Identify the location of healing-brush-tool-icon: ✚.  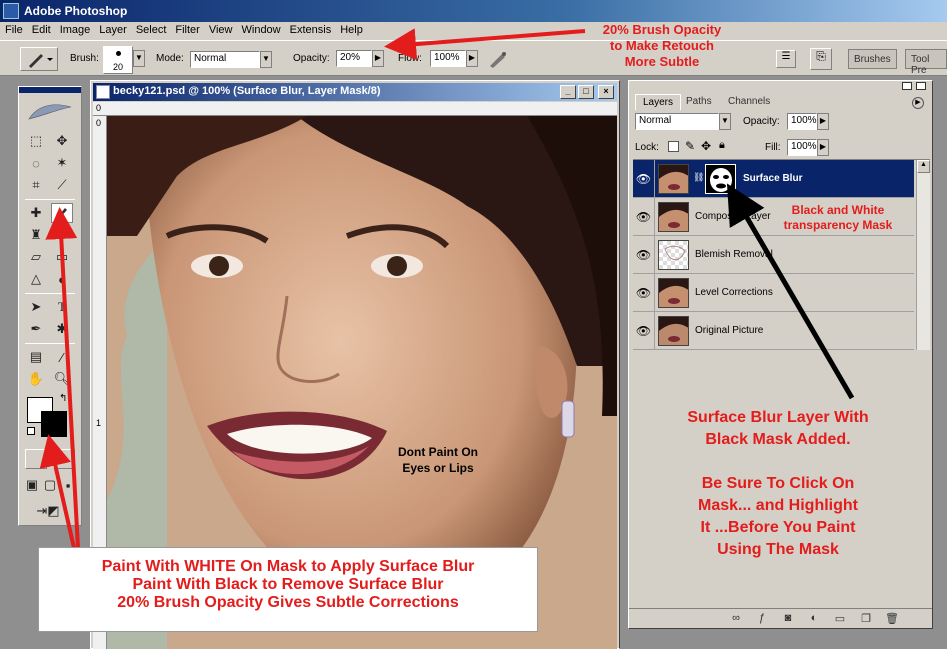
(36, 213).